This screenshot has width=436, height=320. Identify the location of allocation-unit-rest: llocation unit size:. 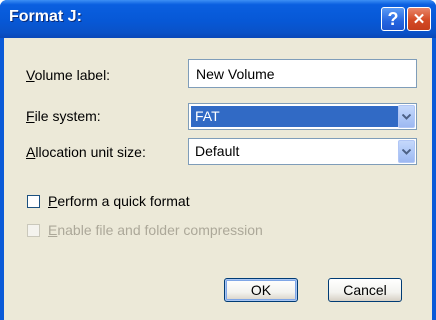
(90, 152).